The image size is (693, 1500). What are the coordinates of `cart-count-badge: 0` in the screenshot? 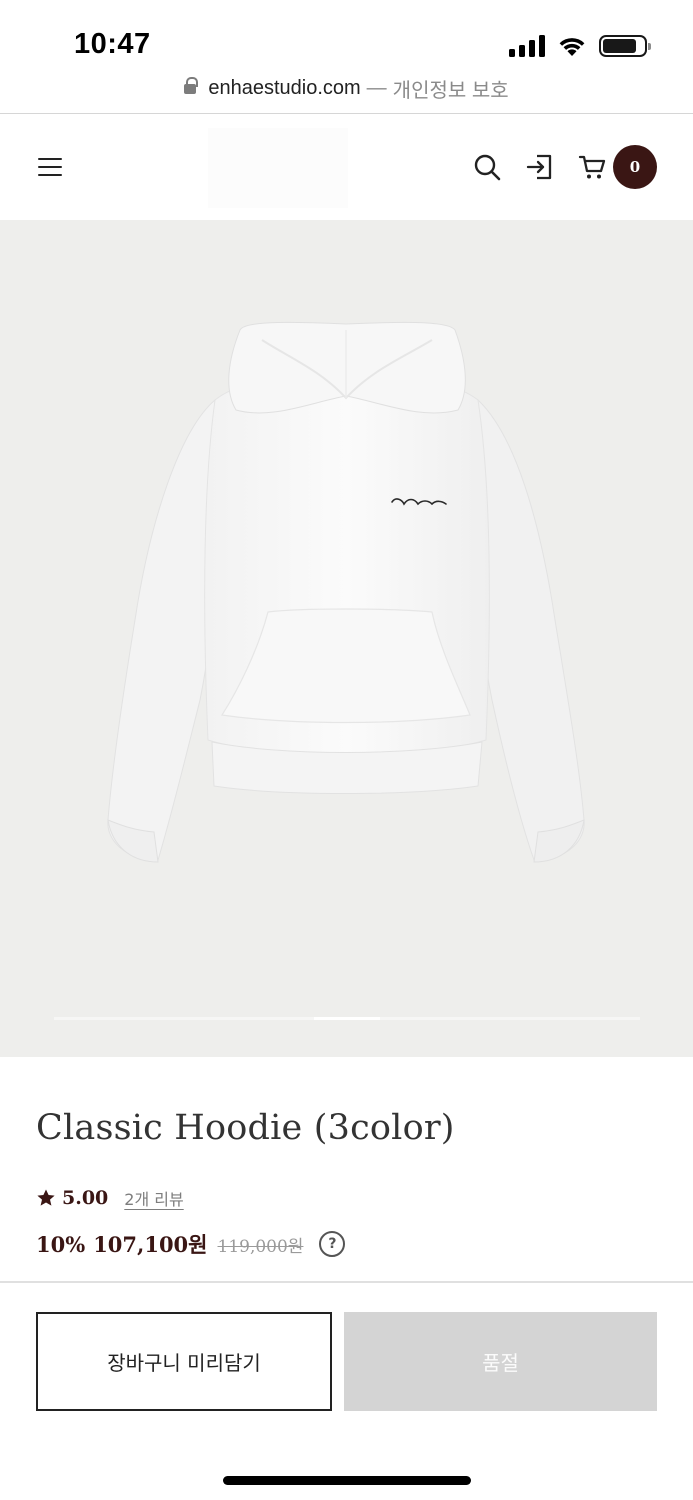 It's located at (635, 167).